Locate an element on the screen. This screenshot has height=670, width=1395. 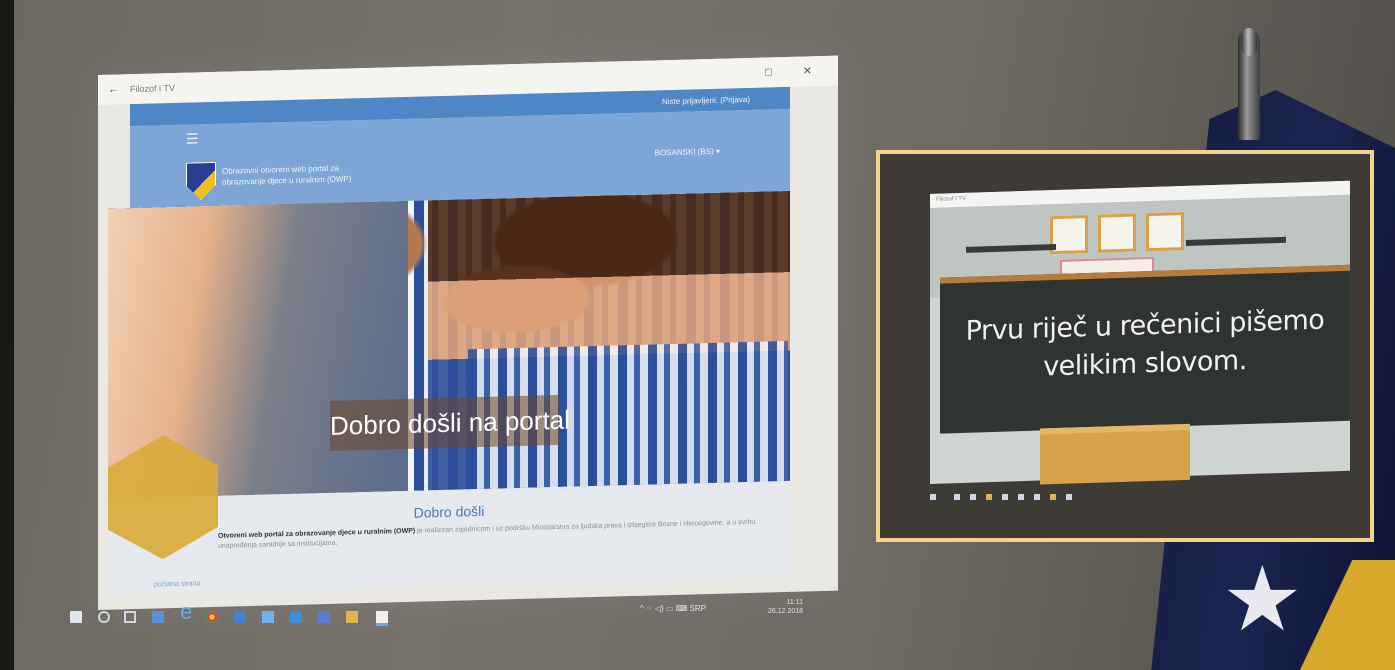
flag-pole-knob is located at coordinates (1249, 42).